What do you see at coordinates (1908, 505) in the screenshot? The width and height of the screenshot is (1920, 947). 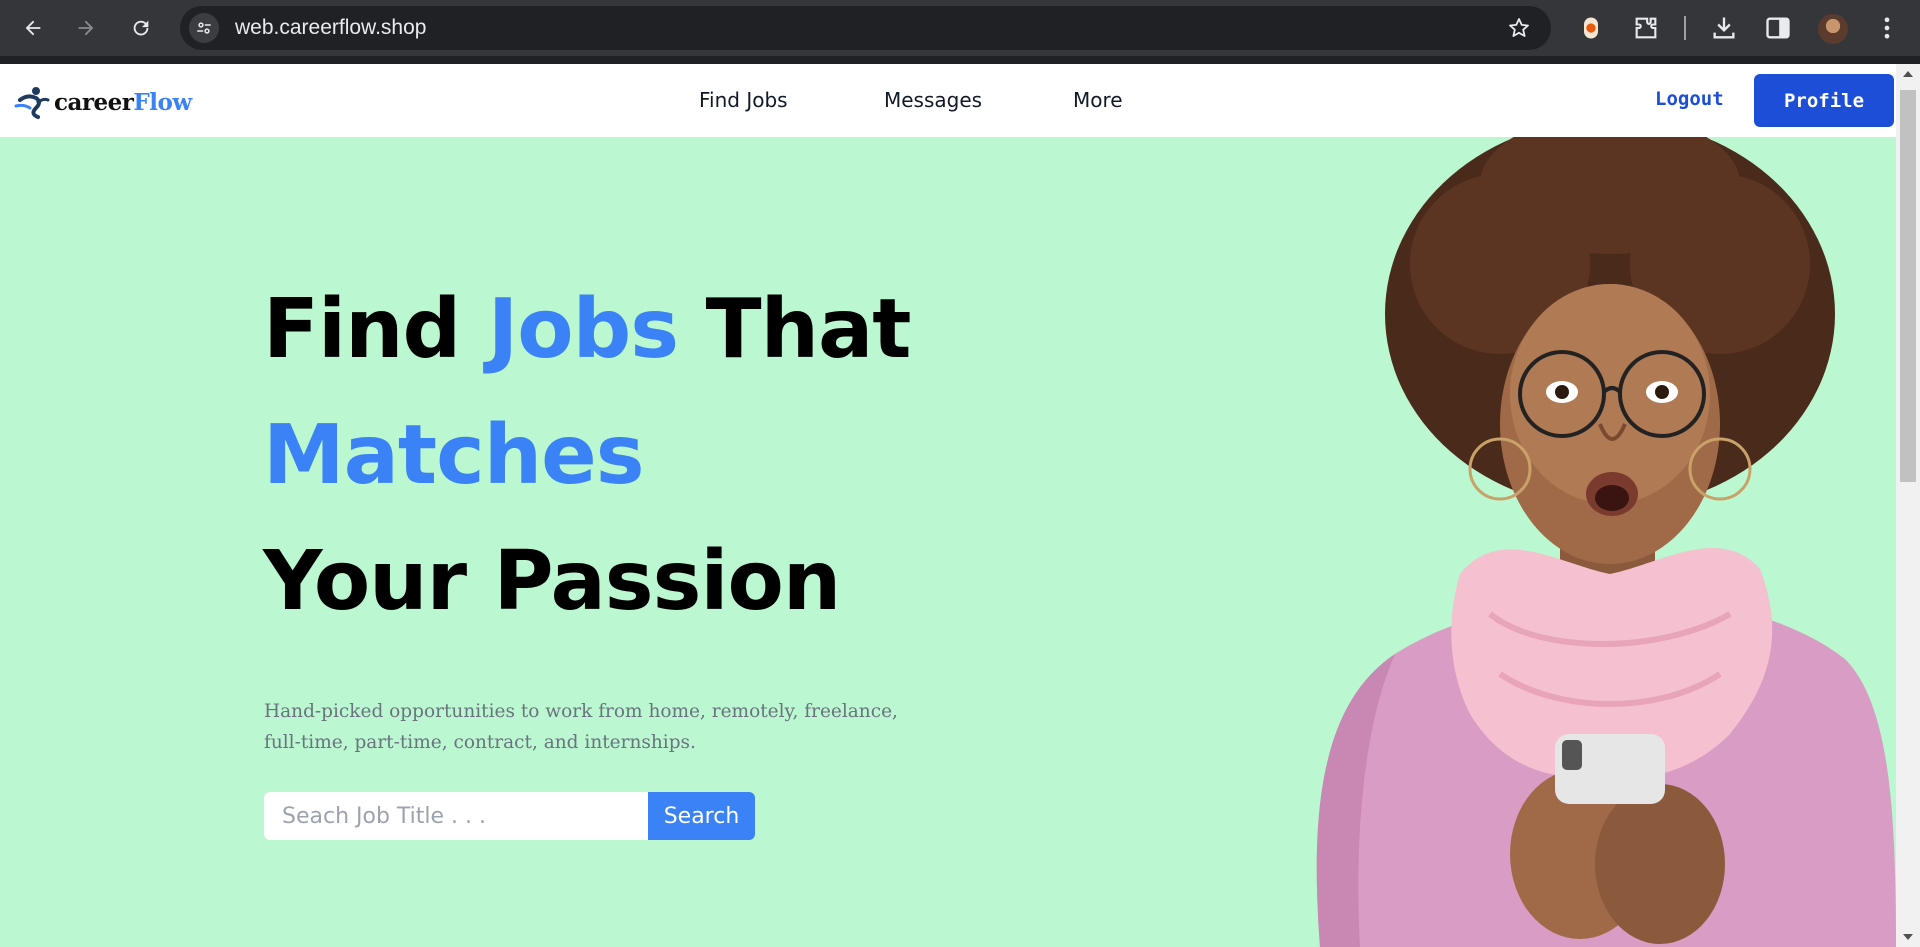 I see `page-scrollbar` at bounding box center [1908, 505].